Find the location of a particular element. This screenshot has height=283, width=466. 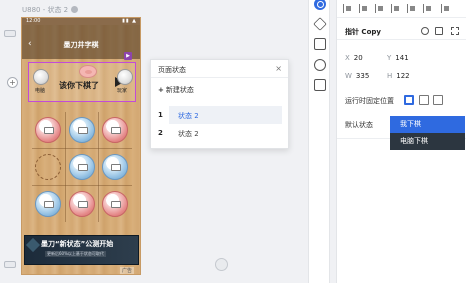

resize-icon is located at coordinates (320, 44).